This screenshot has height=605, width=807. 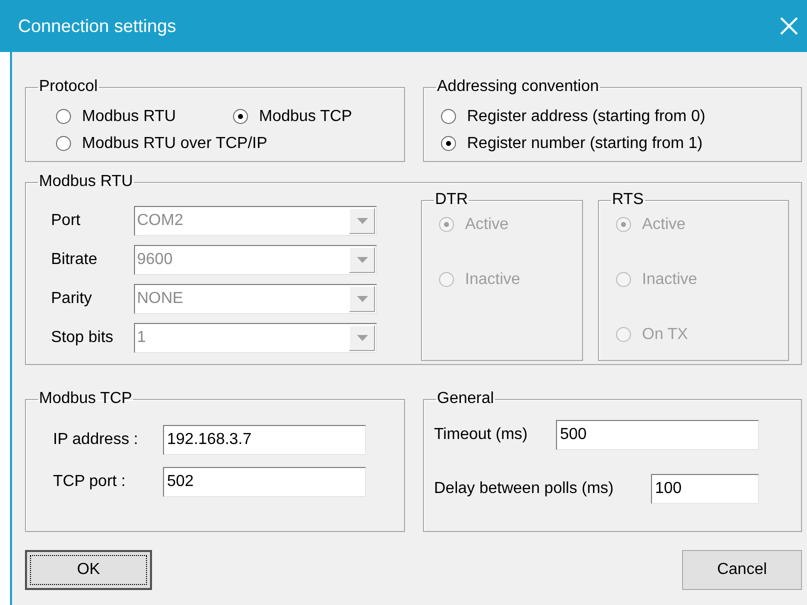 What do you see at coordinates (66, 221) in the screenshot?
I see `field-label: Port` at bounding box center [66, 221].